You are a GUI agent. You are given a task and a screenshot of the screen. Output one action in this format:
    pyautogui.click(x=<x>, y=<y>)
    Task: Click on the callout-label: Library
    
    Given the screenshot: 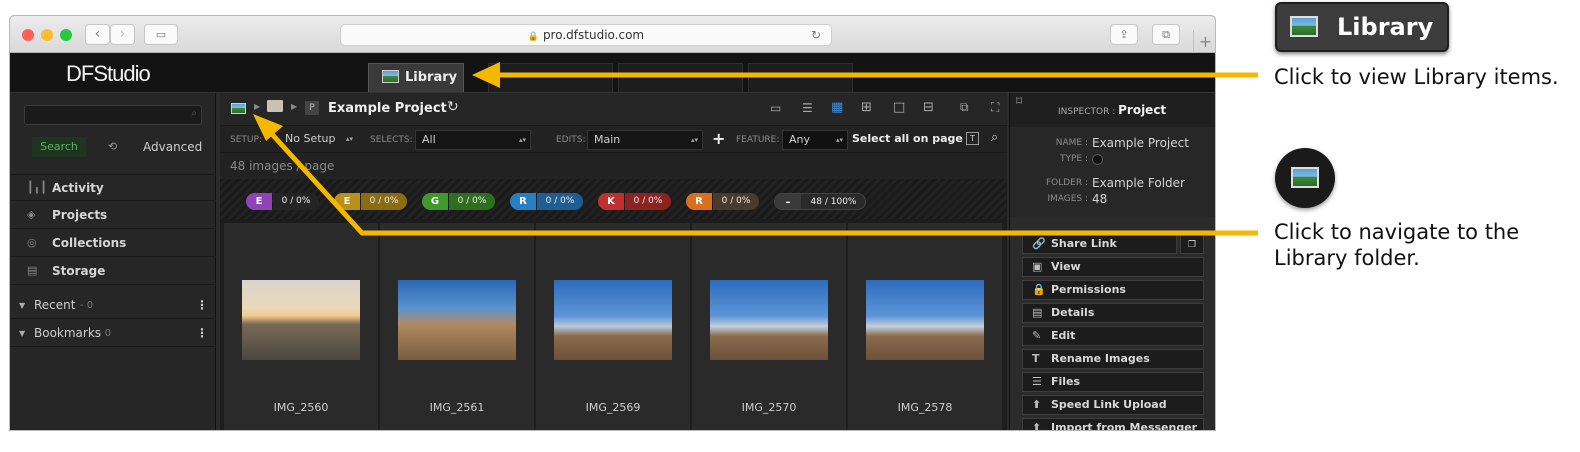 What is the action you would take?
    pyautogui.click(x=1385, y=27)
    